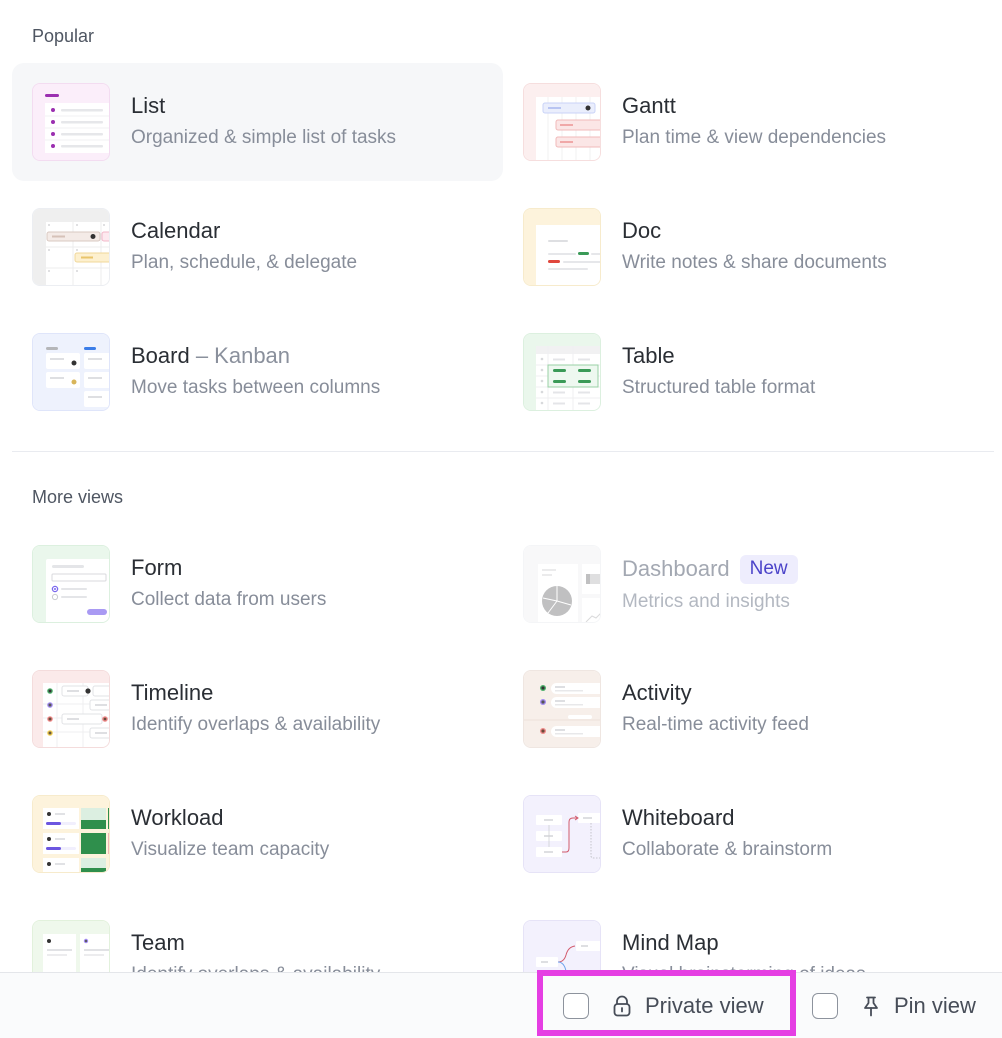 This screenshot has width=1002, height=1038. Describe the element at coordinates (71, 122) in the screenshot. I see `list-view-thumbnail` at that location.